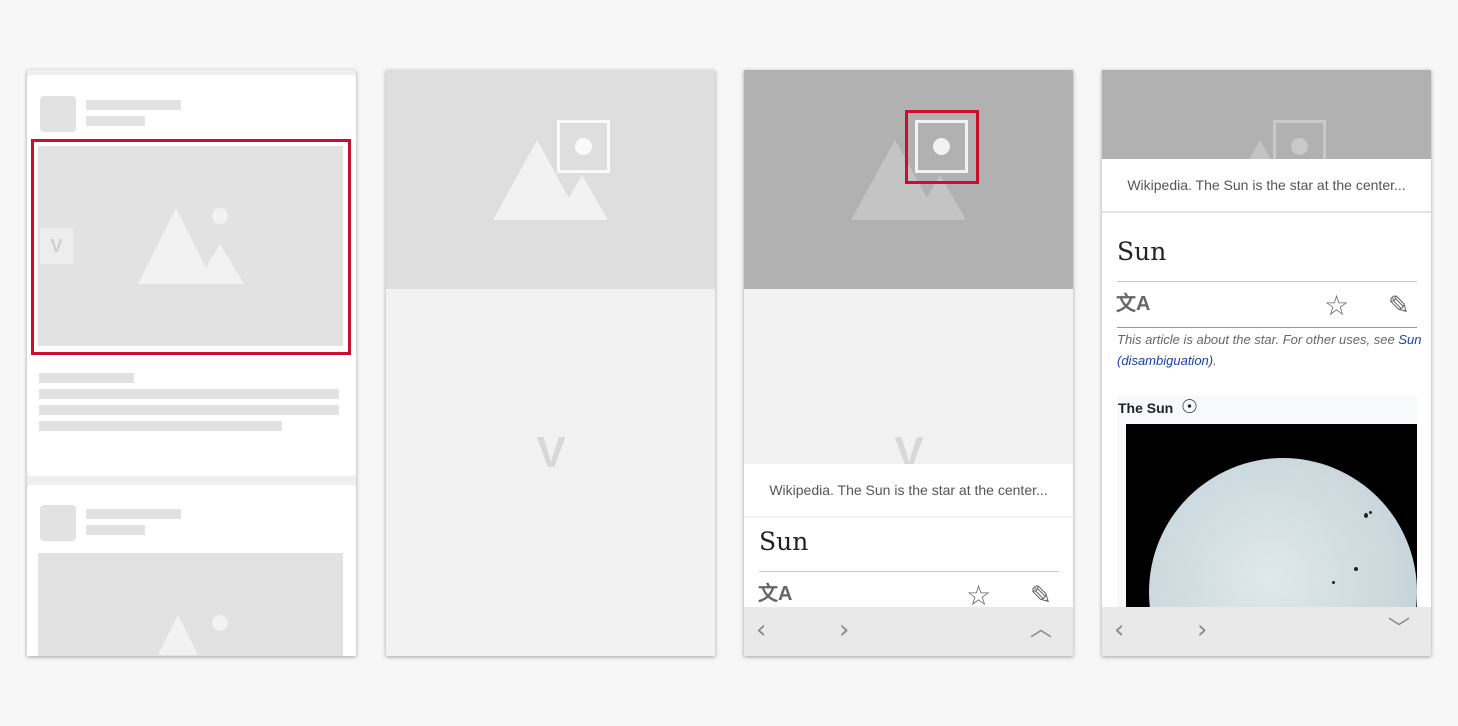 The height and width of the screenshot is (726, 1458). What do you see at coordinates (1041, 630) in the screenshot?
I see `chevron-up-icon: ︿` at bounding box center [1041, 630].